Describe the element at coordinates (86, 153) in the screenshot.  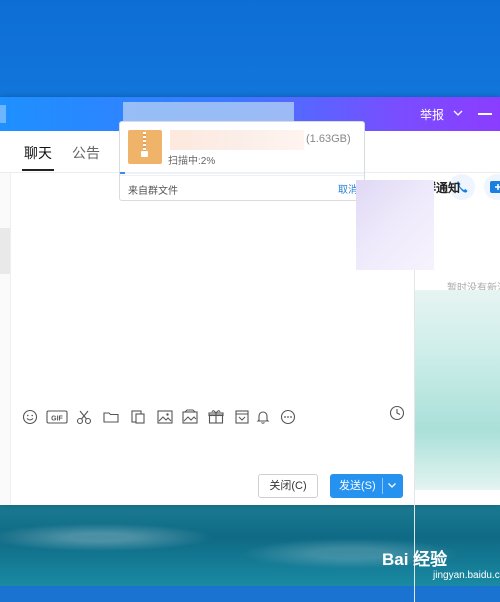
I see `tab-announcement: 公告` at that location.